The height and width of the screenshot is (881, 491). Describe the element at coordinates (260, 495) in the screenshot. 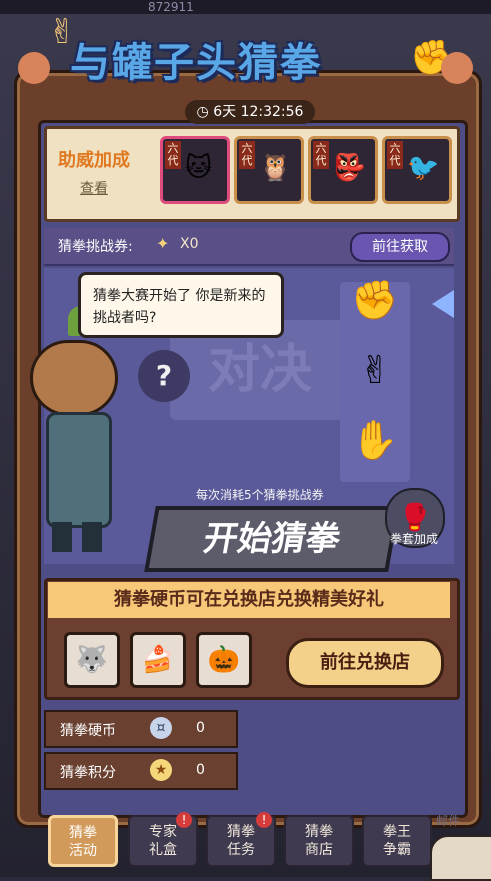

I see `start-cost-text: 每次消耗5个猜拳挑战券` at that location.